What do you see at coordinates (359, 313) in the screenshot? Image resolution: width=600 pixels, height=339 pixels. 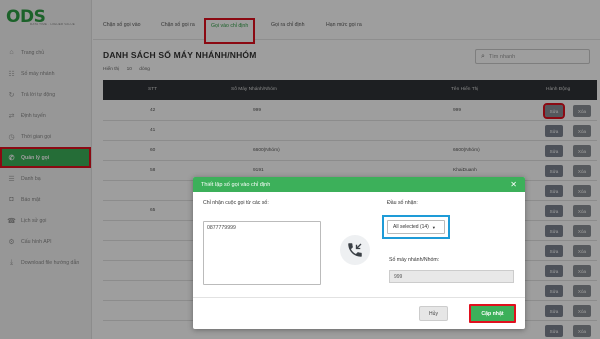 I see `dialog-footer: Hủy Cập nhật` at bounding box center [359, 313].